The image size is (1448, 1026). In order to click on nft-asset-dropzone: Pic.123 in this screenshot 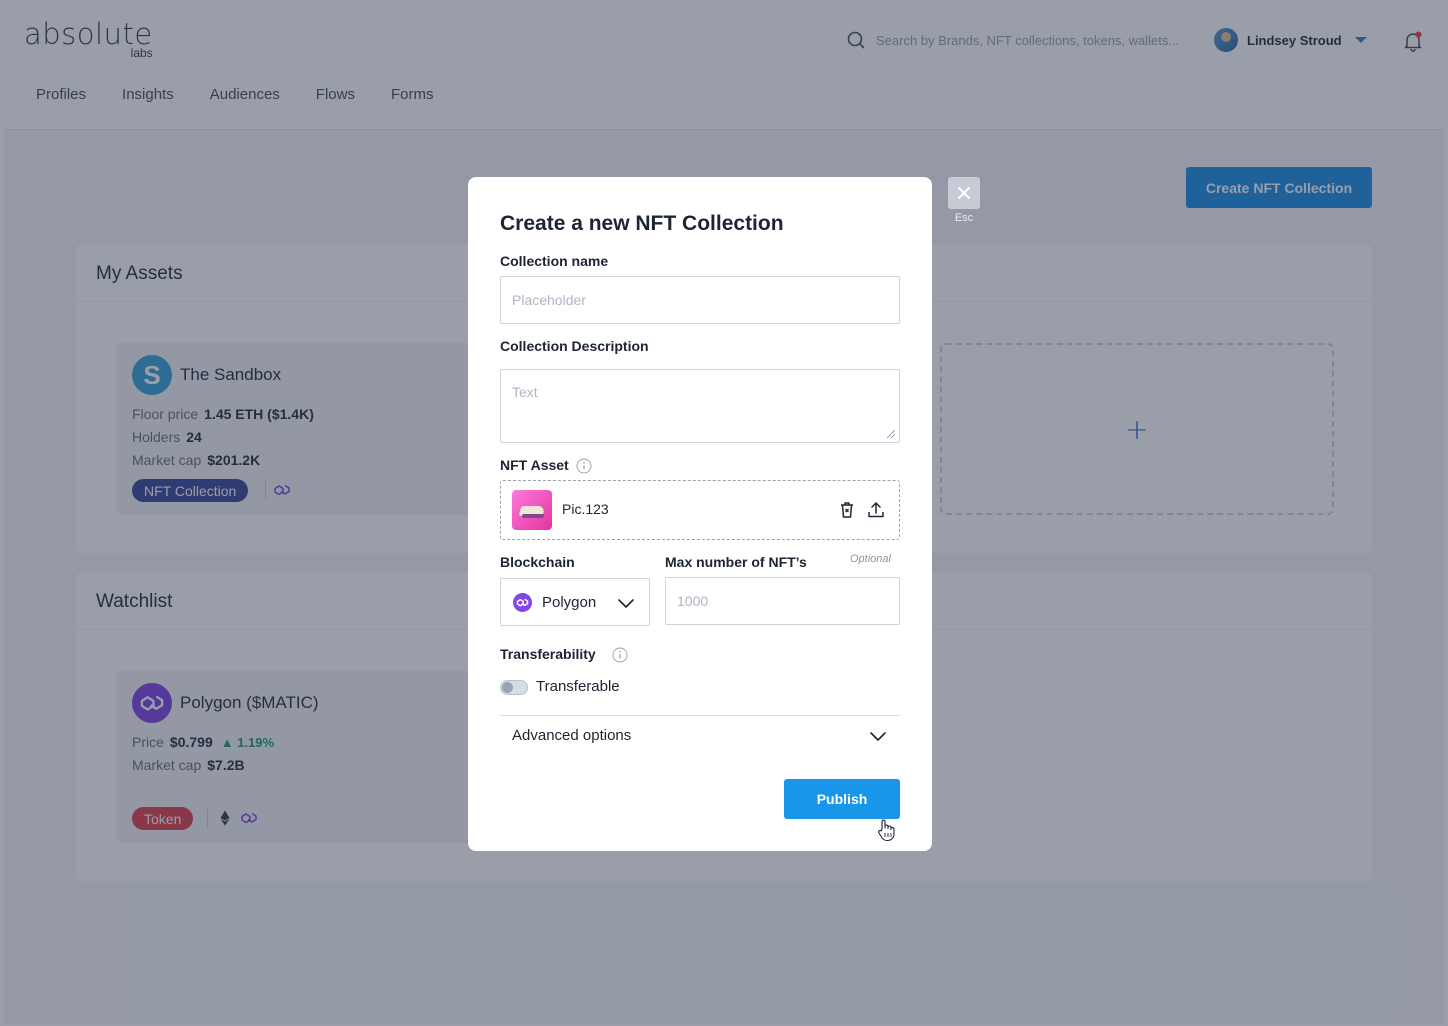, I will do `click(700, 510)`.